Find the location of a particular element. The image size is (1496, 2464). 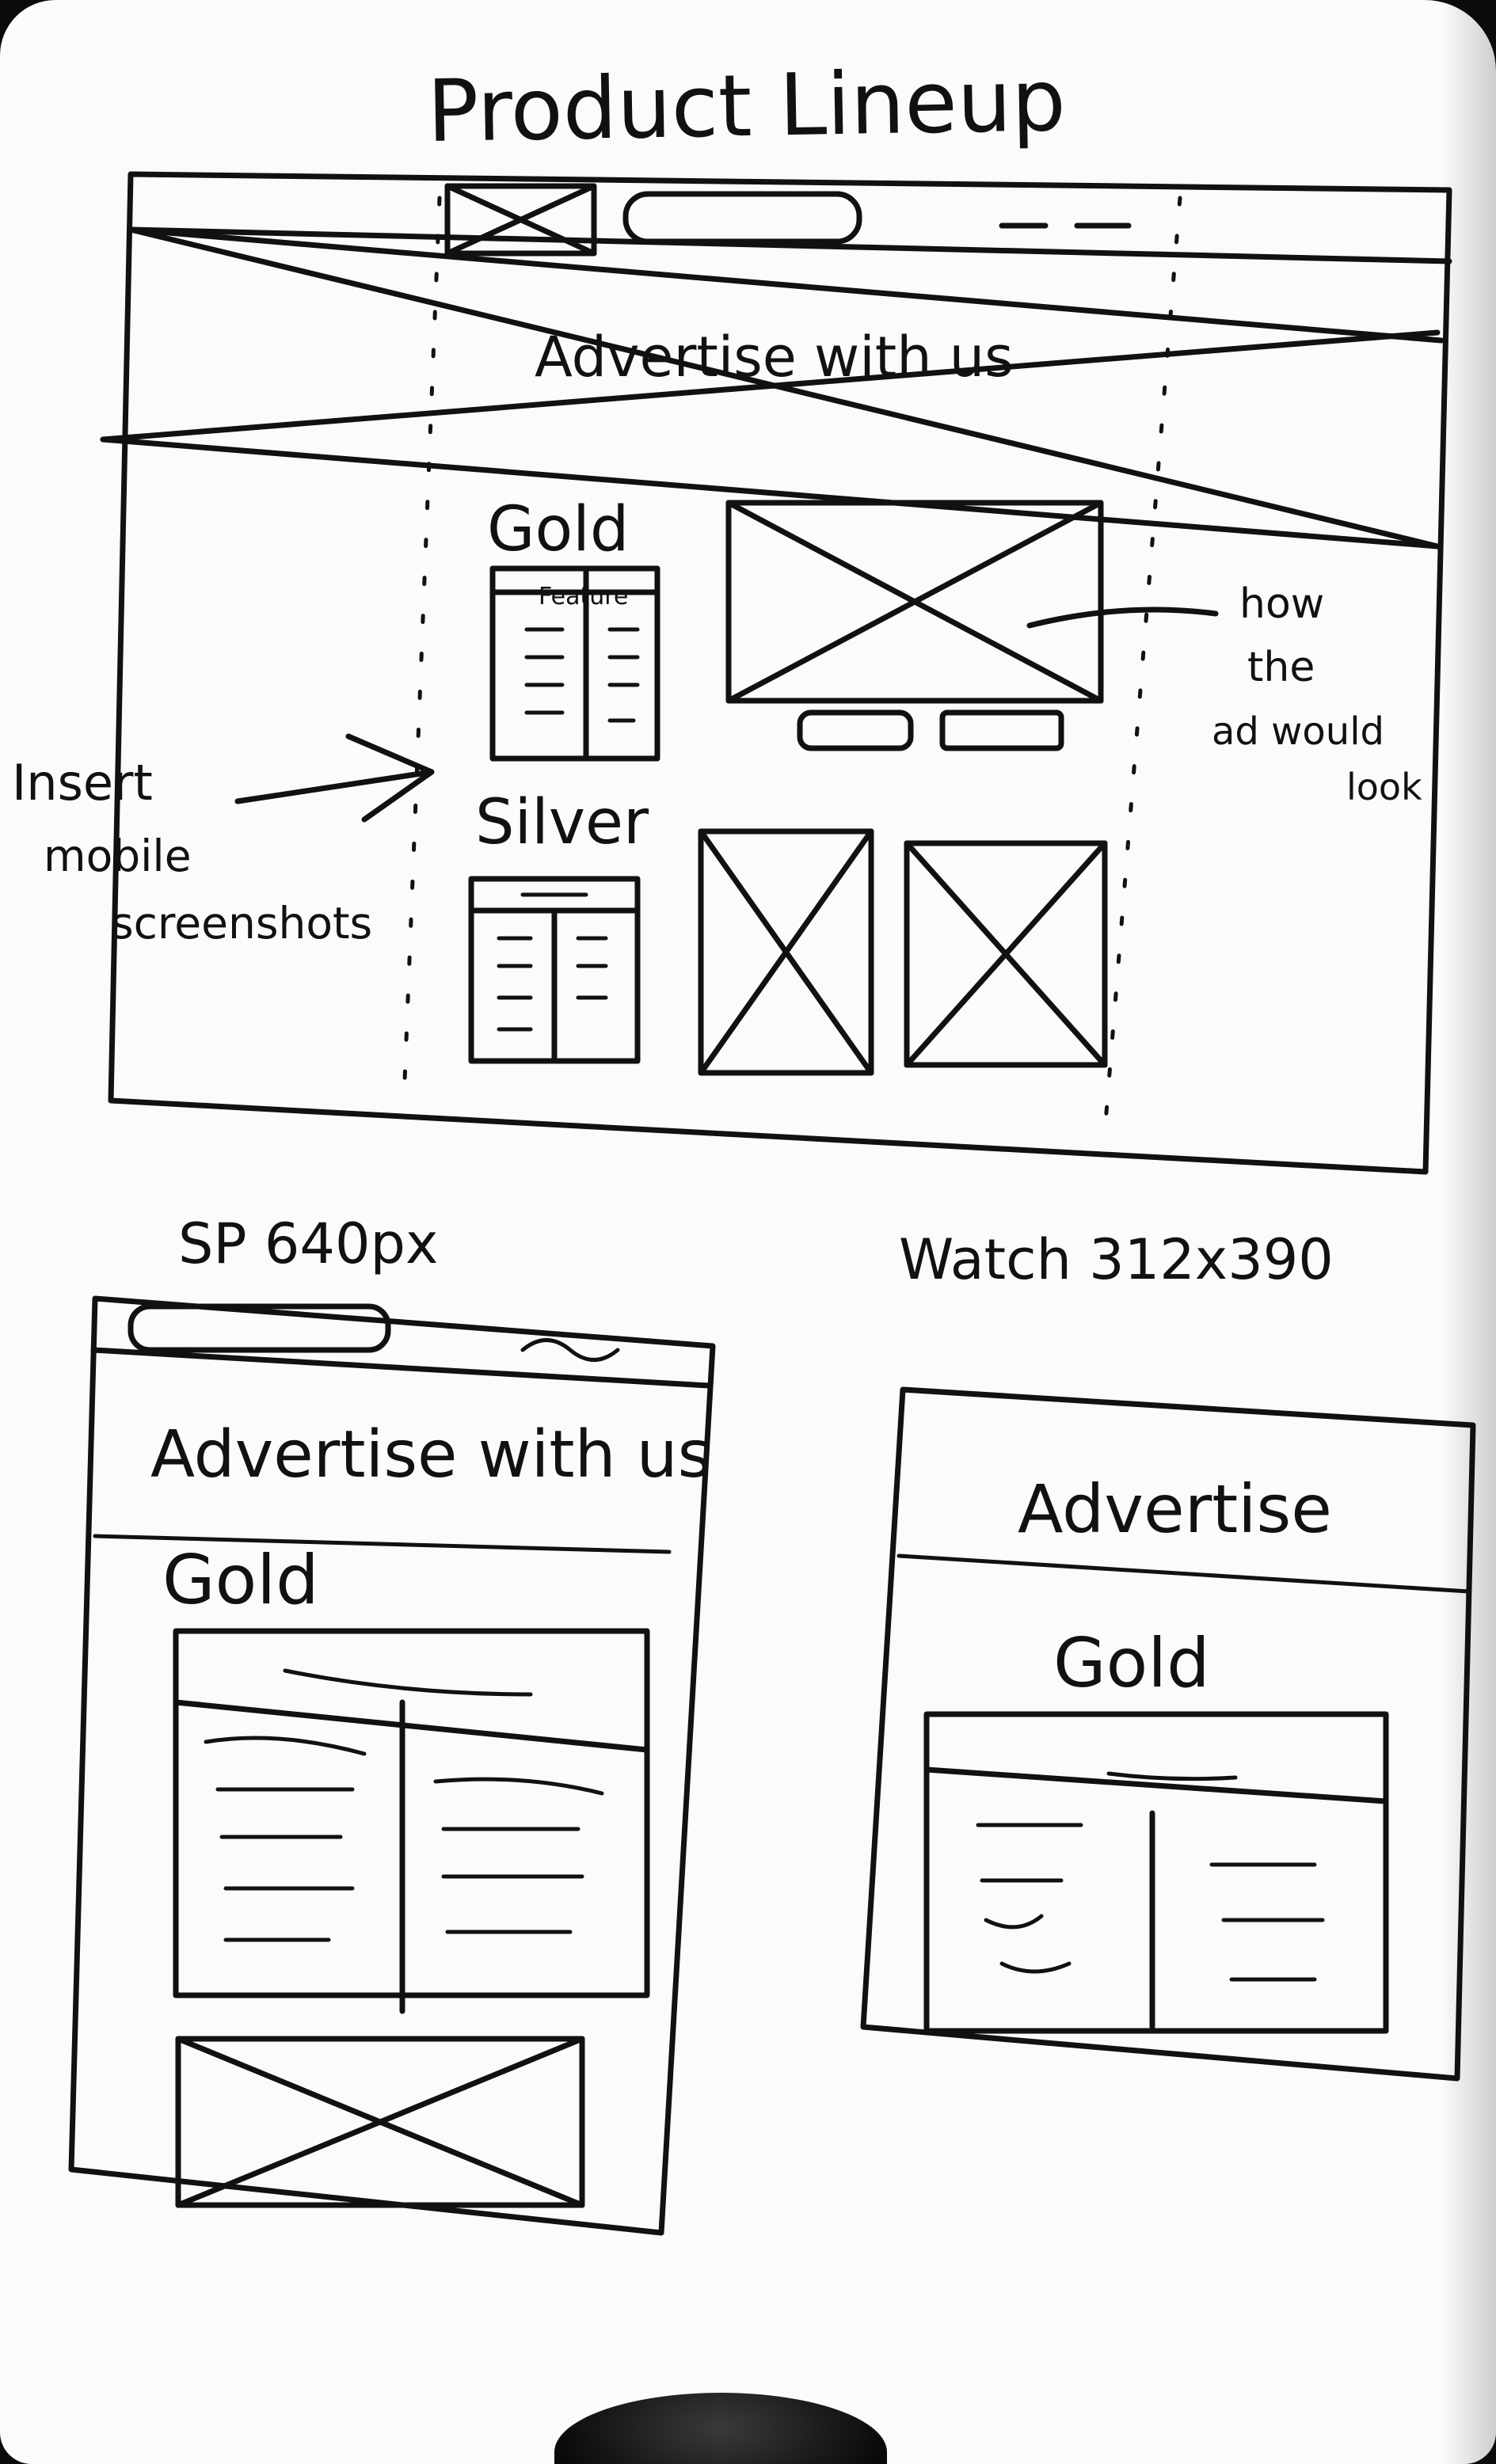

silver-pricing-table is located at coordinates (554, 970).